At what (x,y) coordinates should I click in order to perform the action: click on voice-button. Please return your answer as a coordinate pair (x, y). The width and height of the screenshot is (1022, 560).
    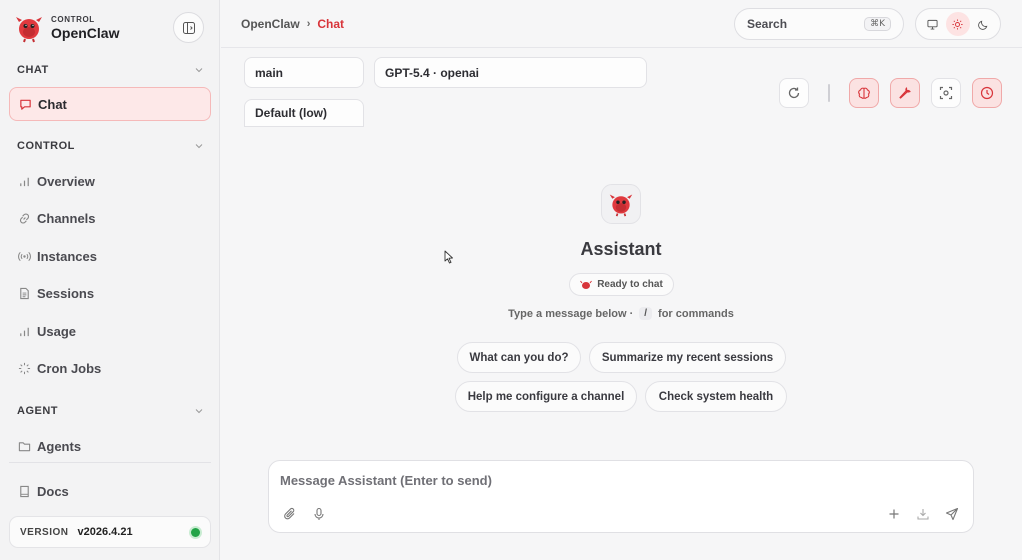
    Looking at the image, I should click on (319, 514).